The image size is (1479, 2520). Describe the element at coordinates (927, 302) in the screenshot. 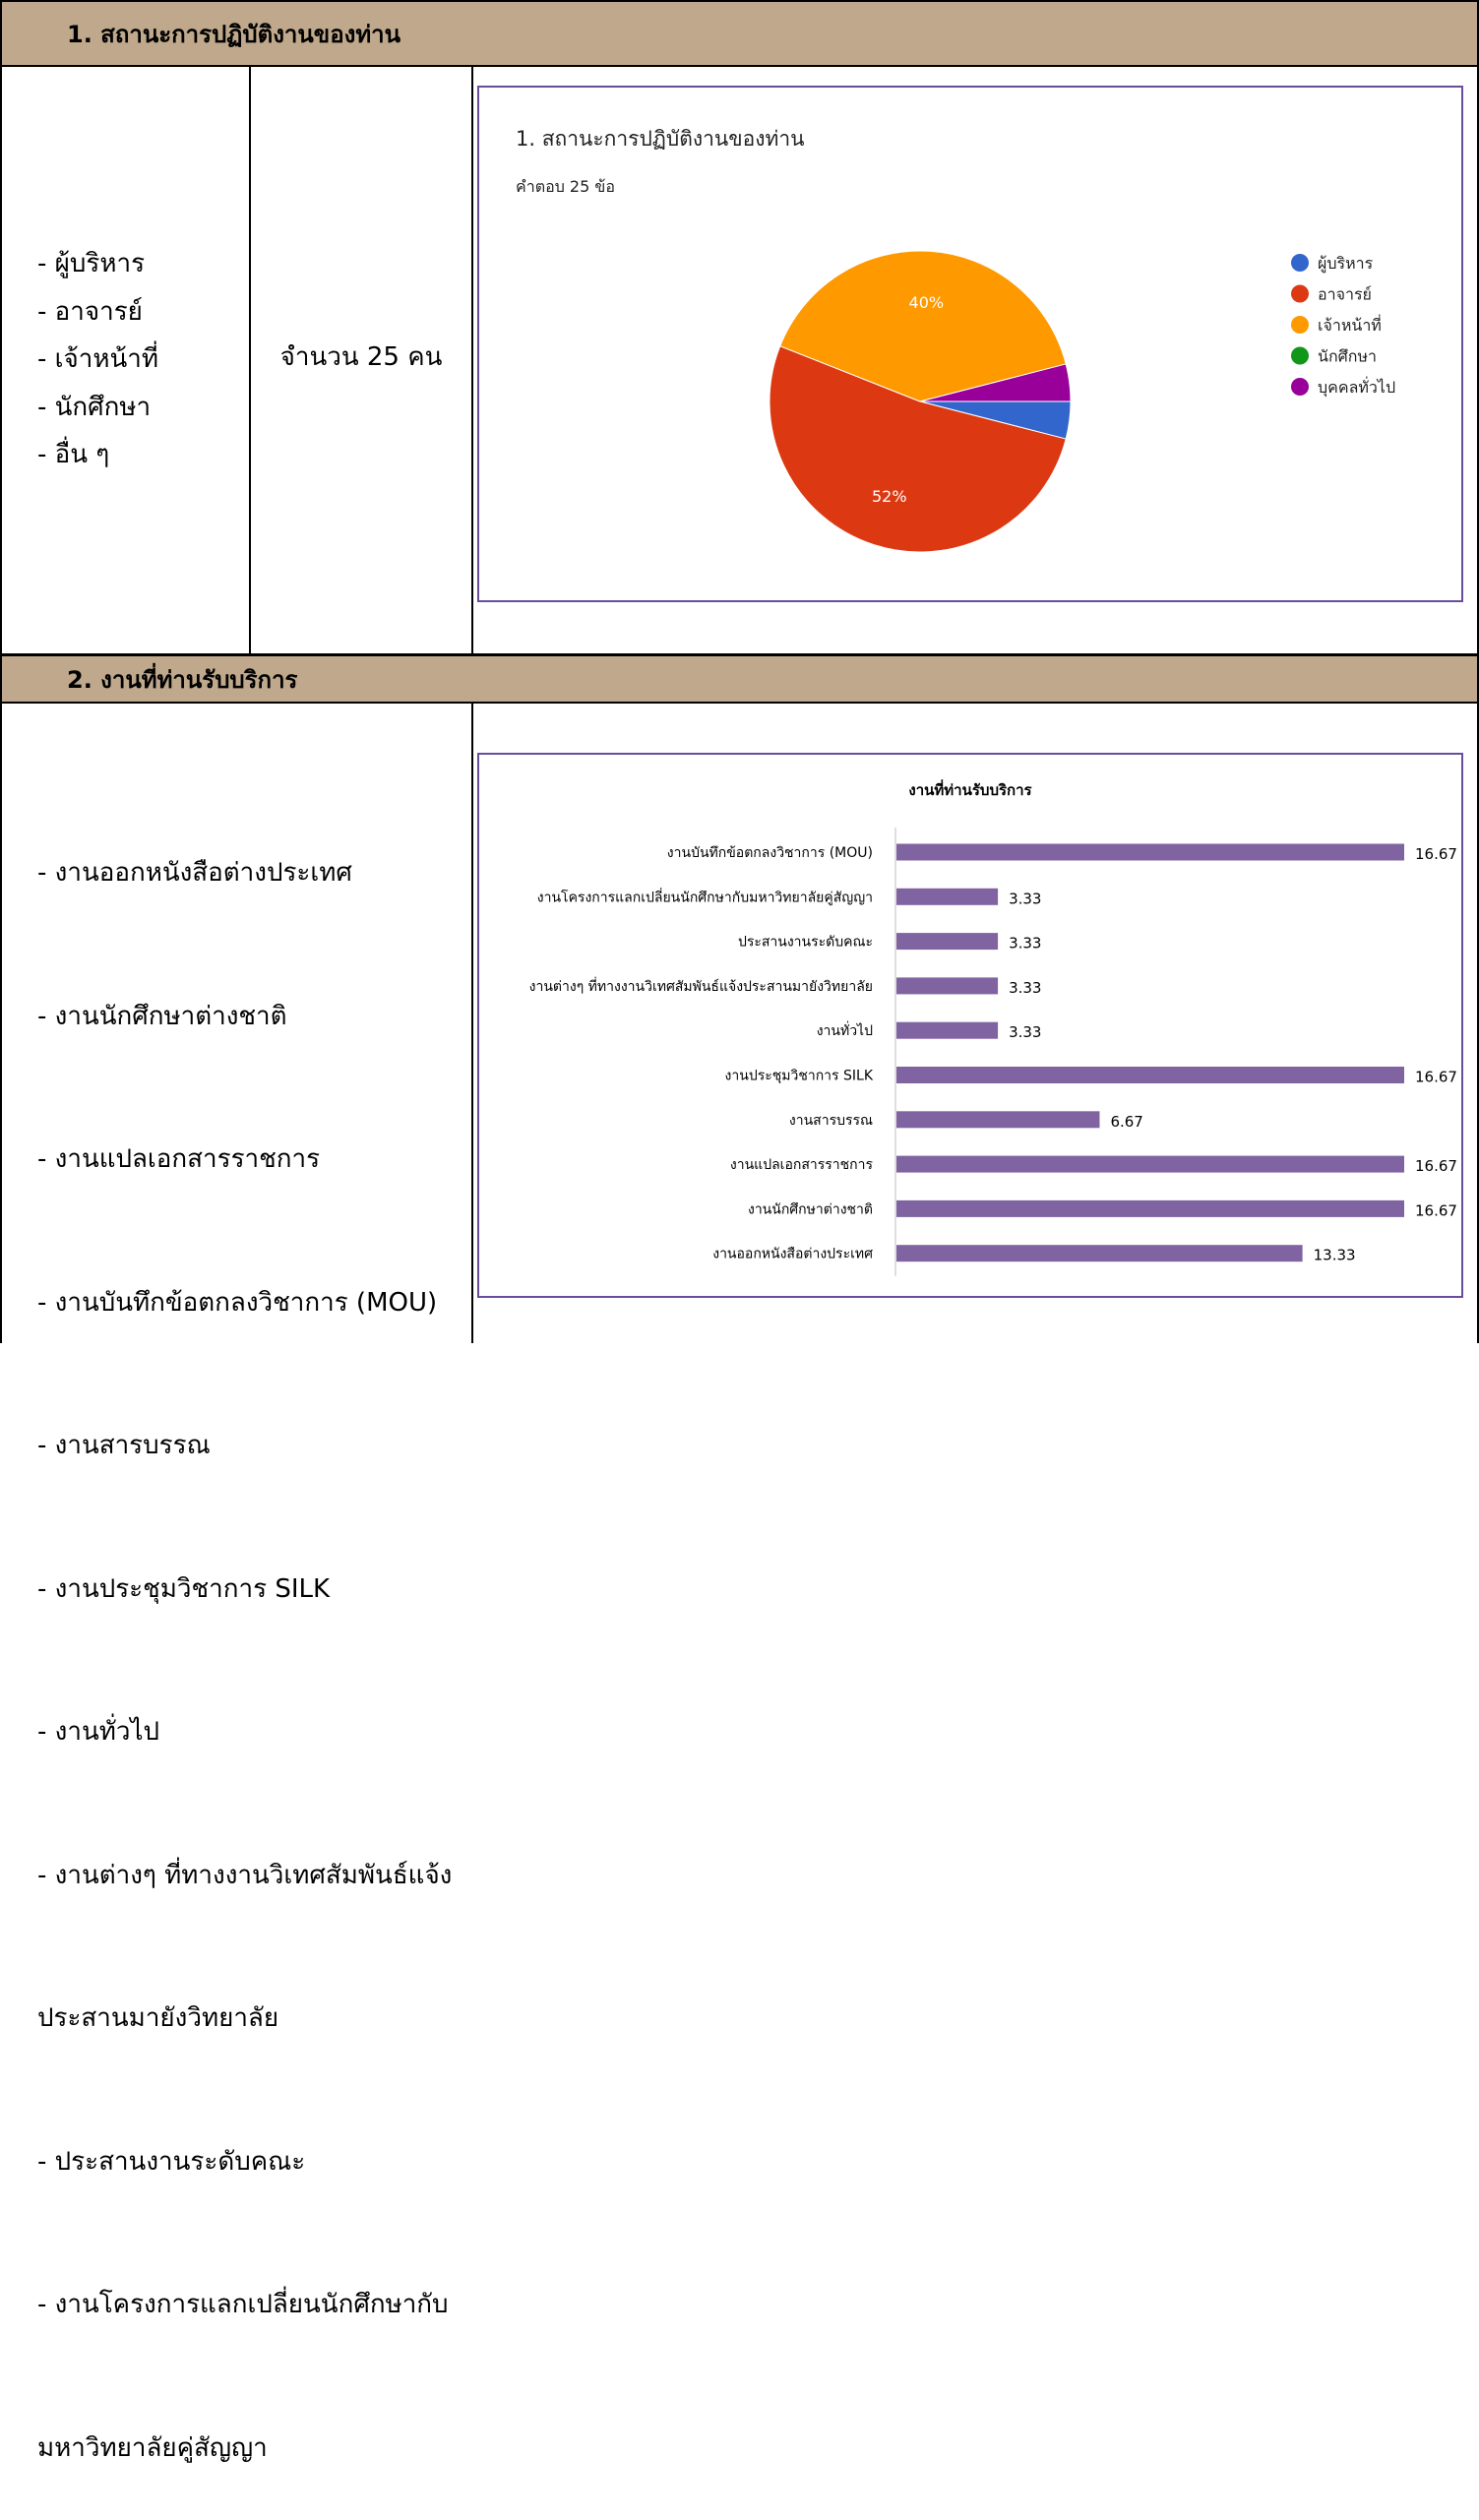

I see `pie-slice-label: 40%` at that location.